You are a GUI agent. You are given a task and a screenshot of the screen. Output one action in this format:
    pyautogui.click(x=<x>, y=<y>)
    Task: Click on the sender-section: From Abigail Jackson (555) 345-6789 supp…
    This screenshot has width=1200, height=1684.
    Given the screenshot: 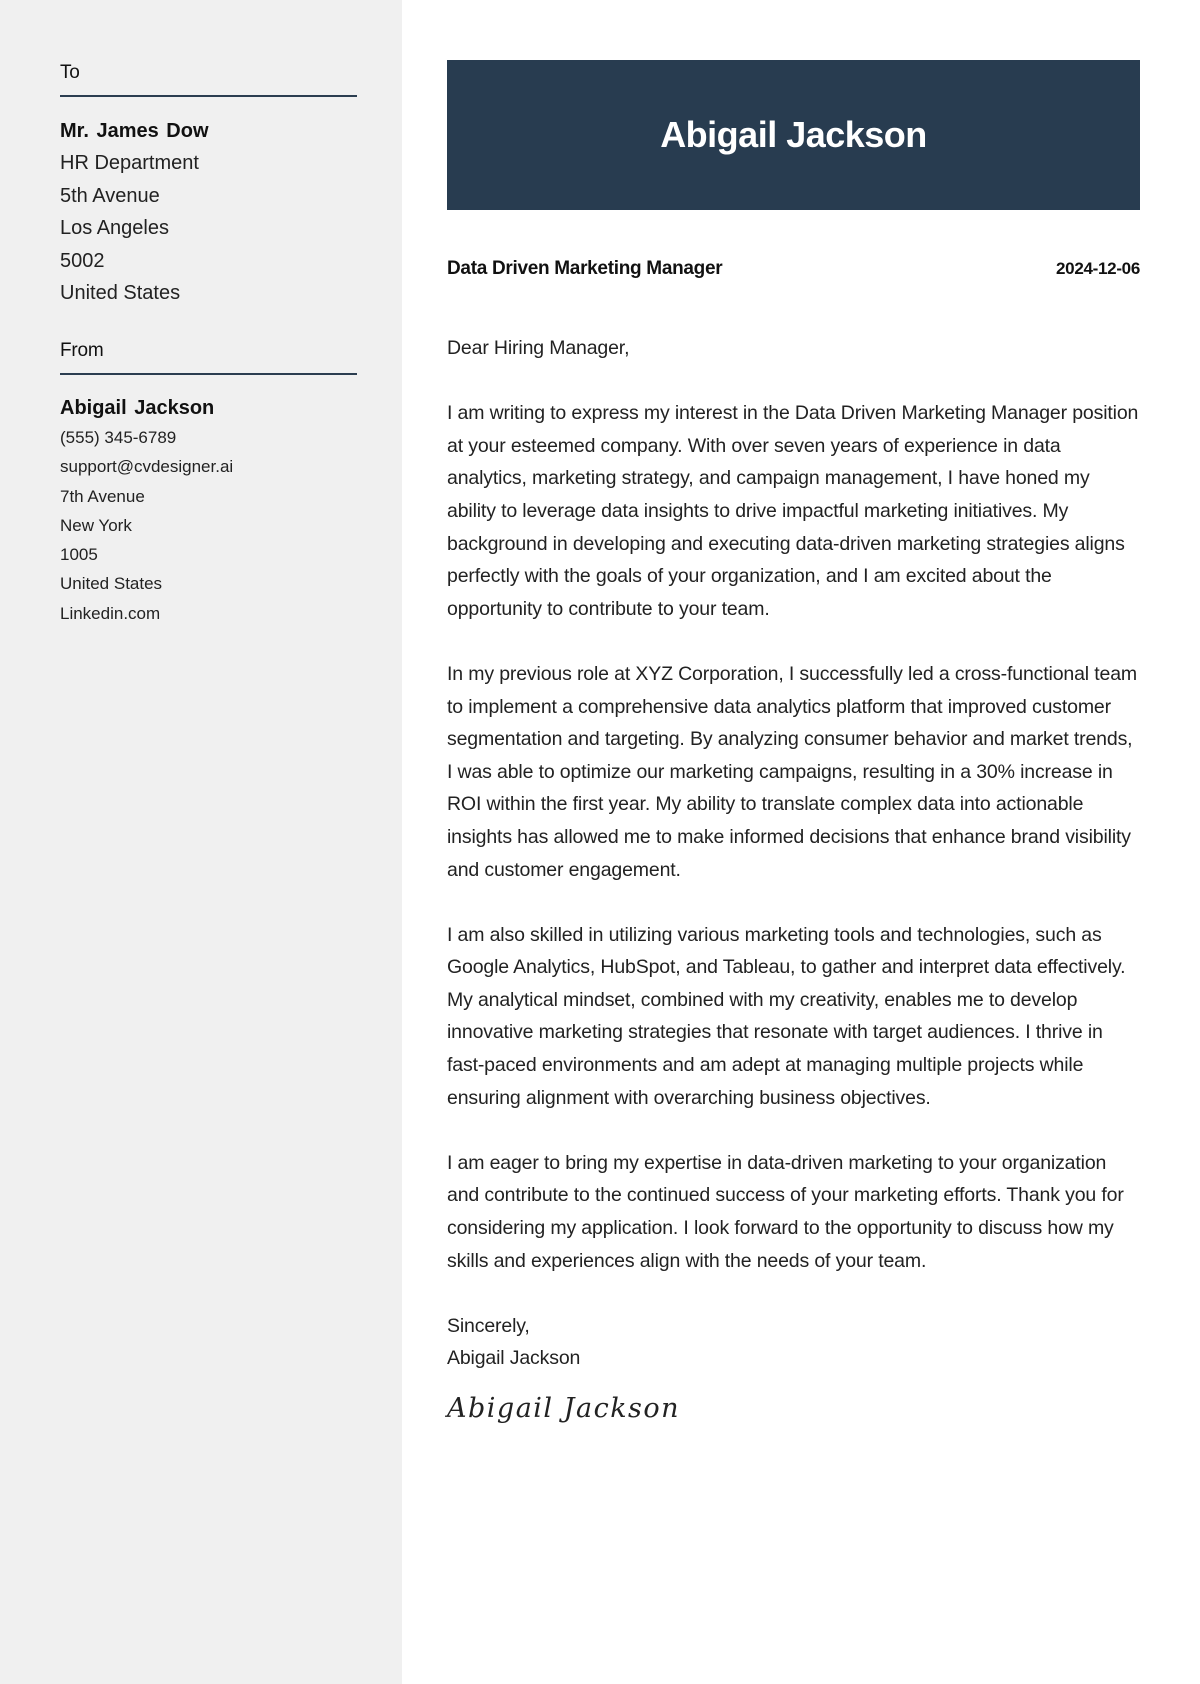 What is the action you would take?
    pyautogui.click(x=208, y=484)
    